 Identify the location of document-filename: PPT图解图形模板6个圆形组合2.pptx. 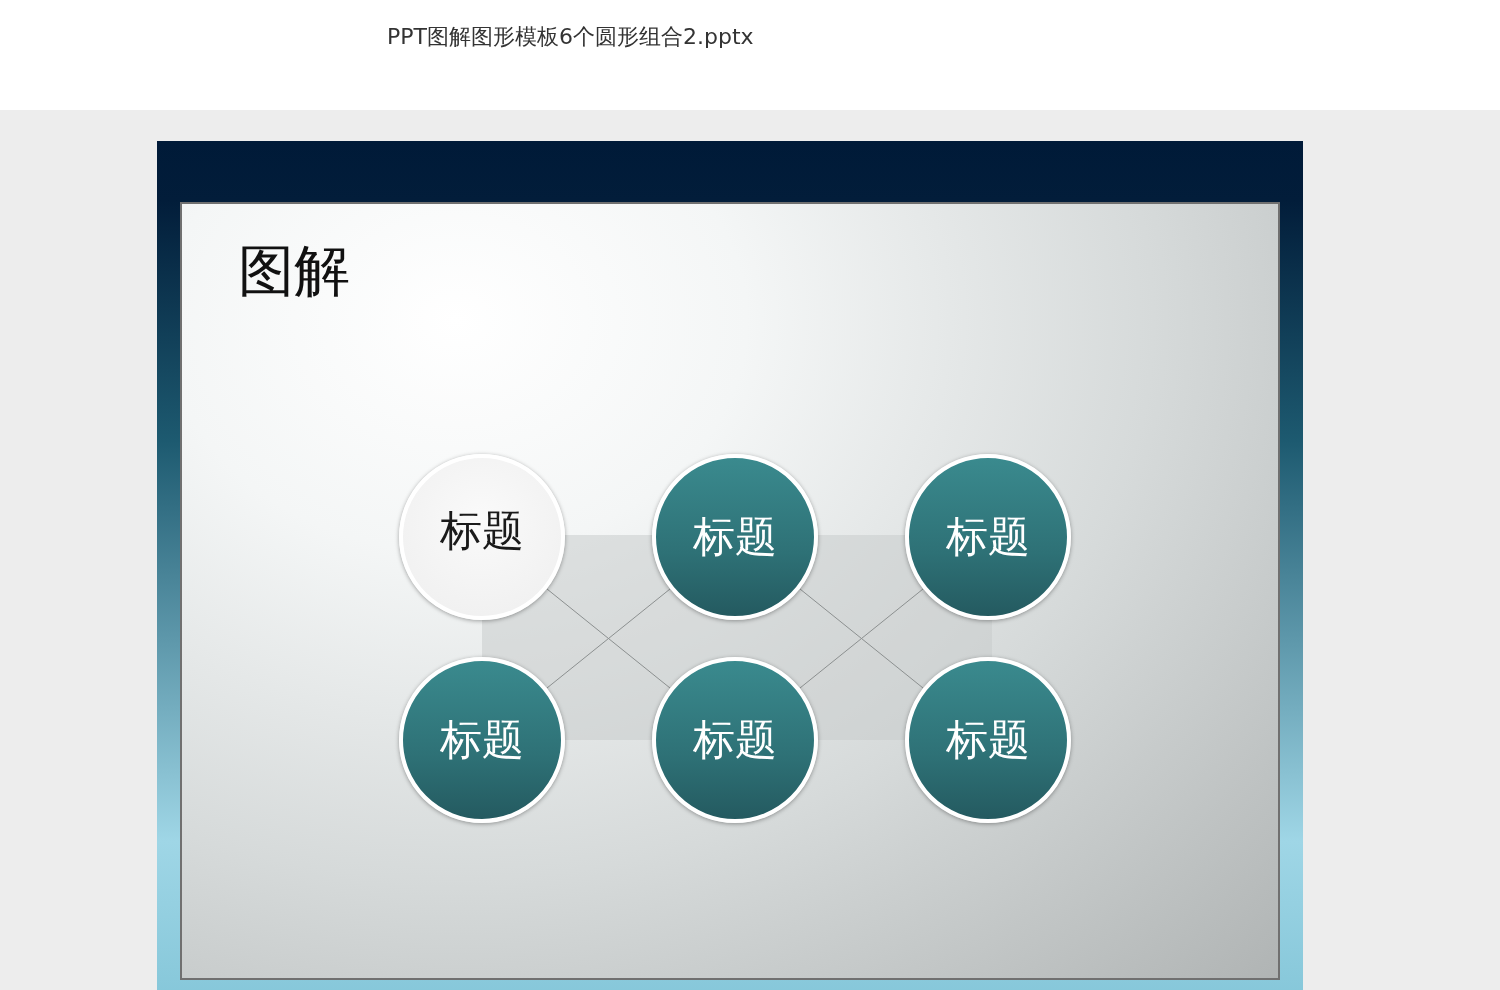
(570, 36).